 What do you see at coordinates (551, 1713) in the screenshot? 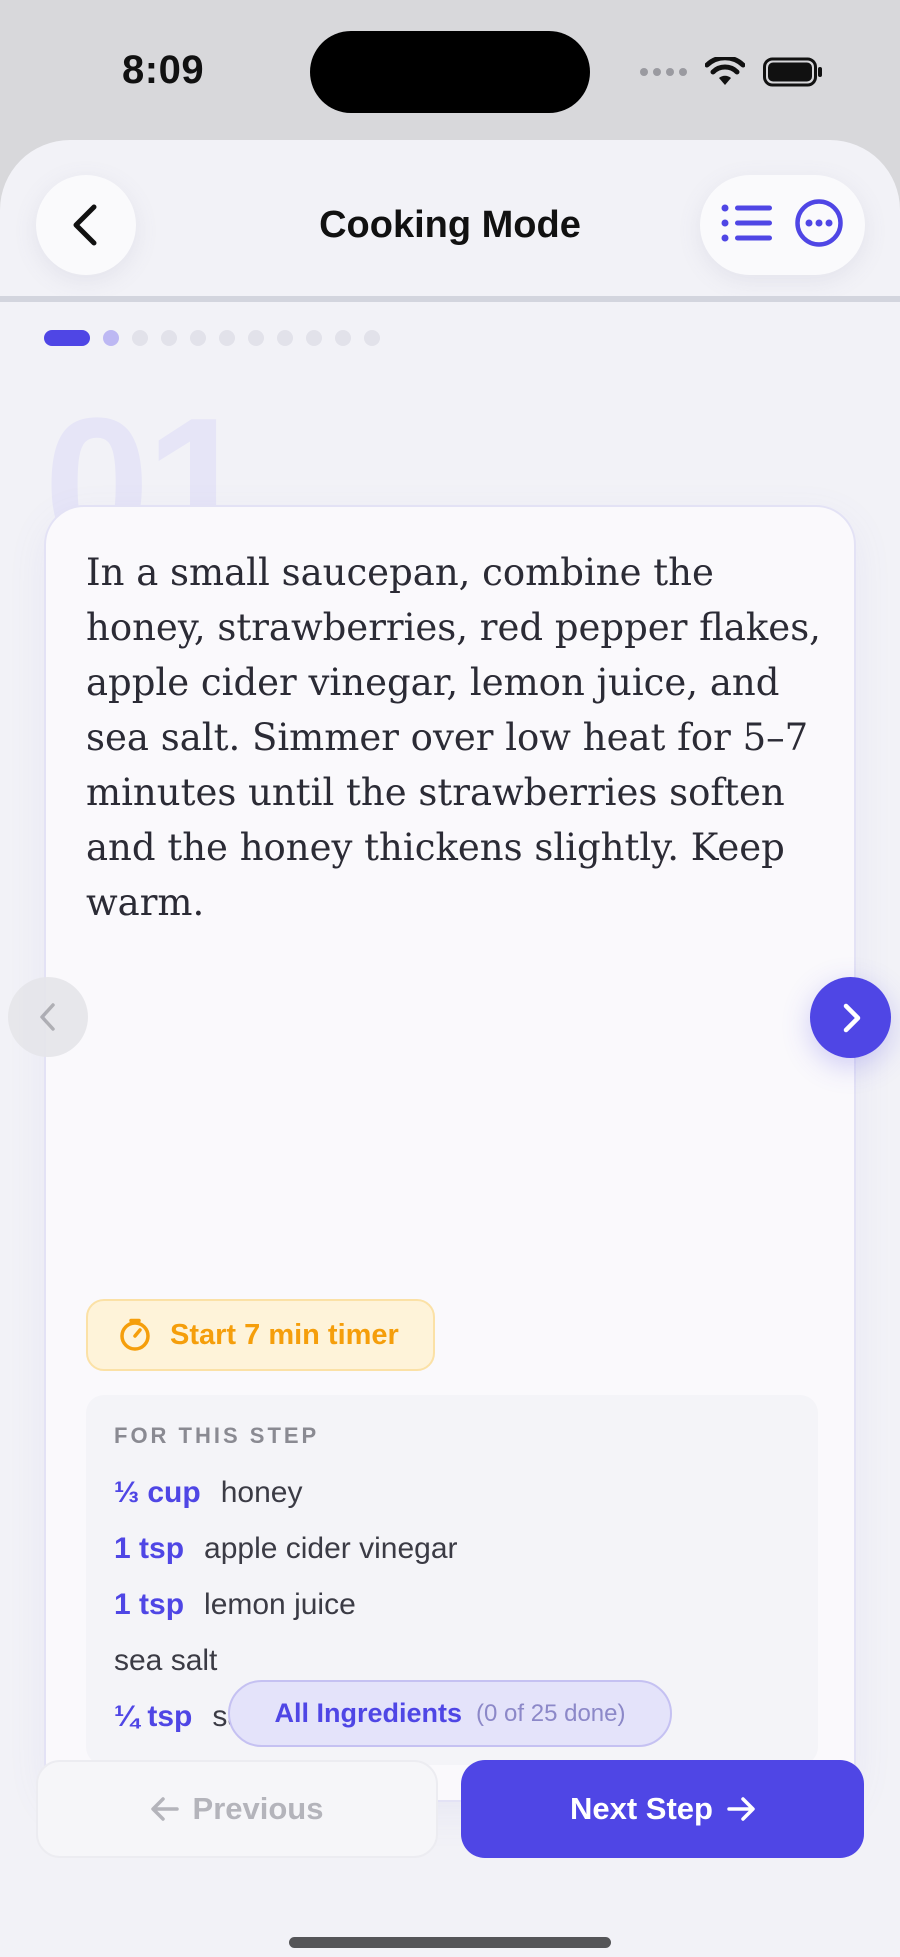
I see `all-ingredients-count: (0 of 25 done)` at bounding box center [551, 1713].